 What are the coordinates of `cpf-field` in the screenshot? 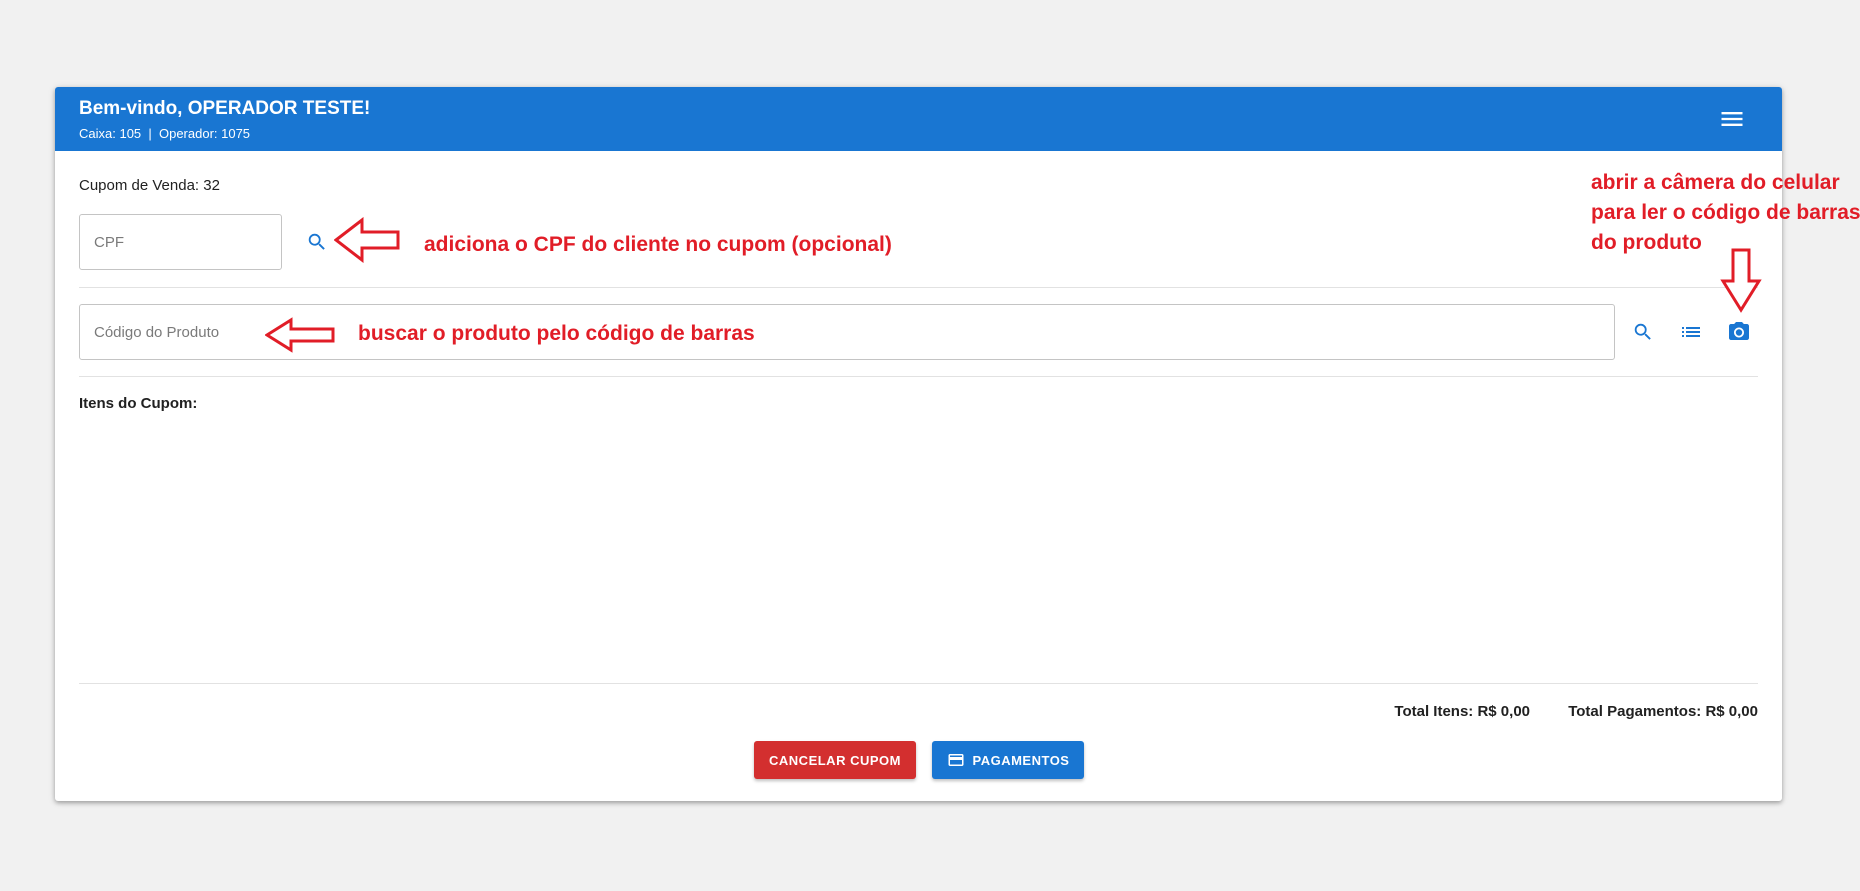 It's located at (180, 242).